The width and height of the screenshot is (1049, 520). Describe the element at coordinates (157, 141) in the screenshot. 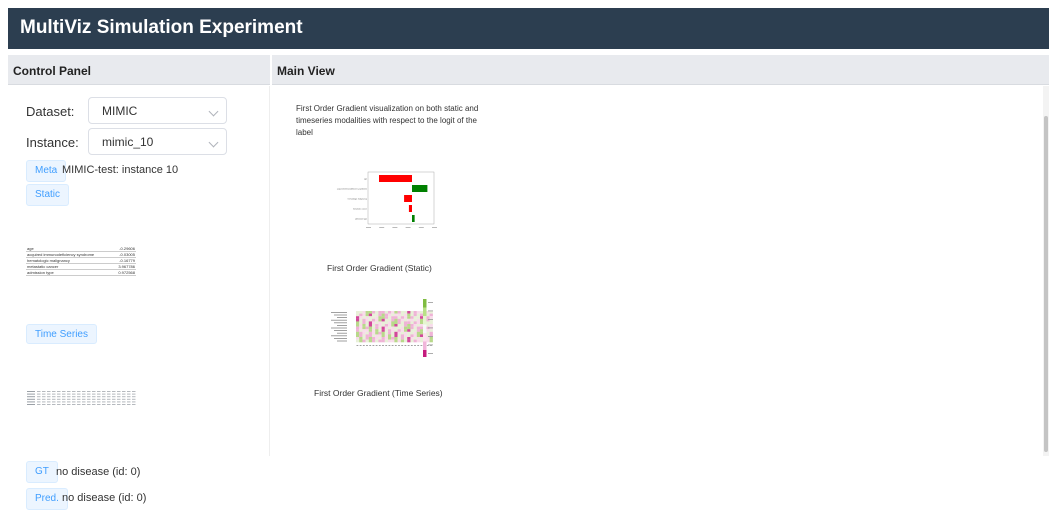

I see `instance-select: mimic_10` at that location.